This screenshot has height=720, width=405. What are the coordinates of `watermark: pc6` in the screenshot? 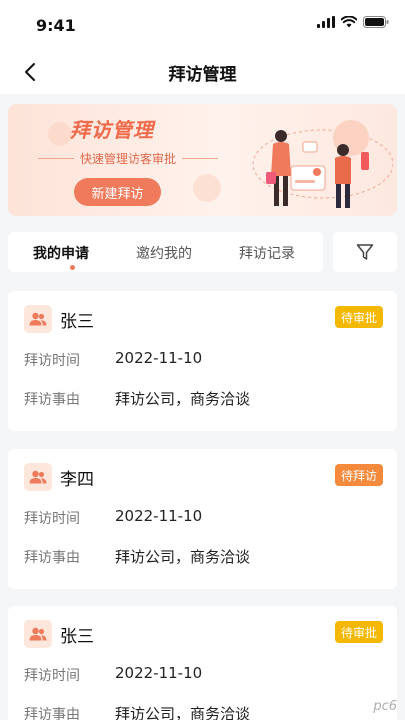 It's located at (385, 706).